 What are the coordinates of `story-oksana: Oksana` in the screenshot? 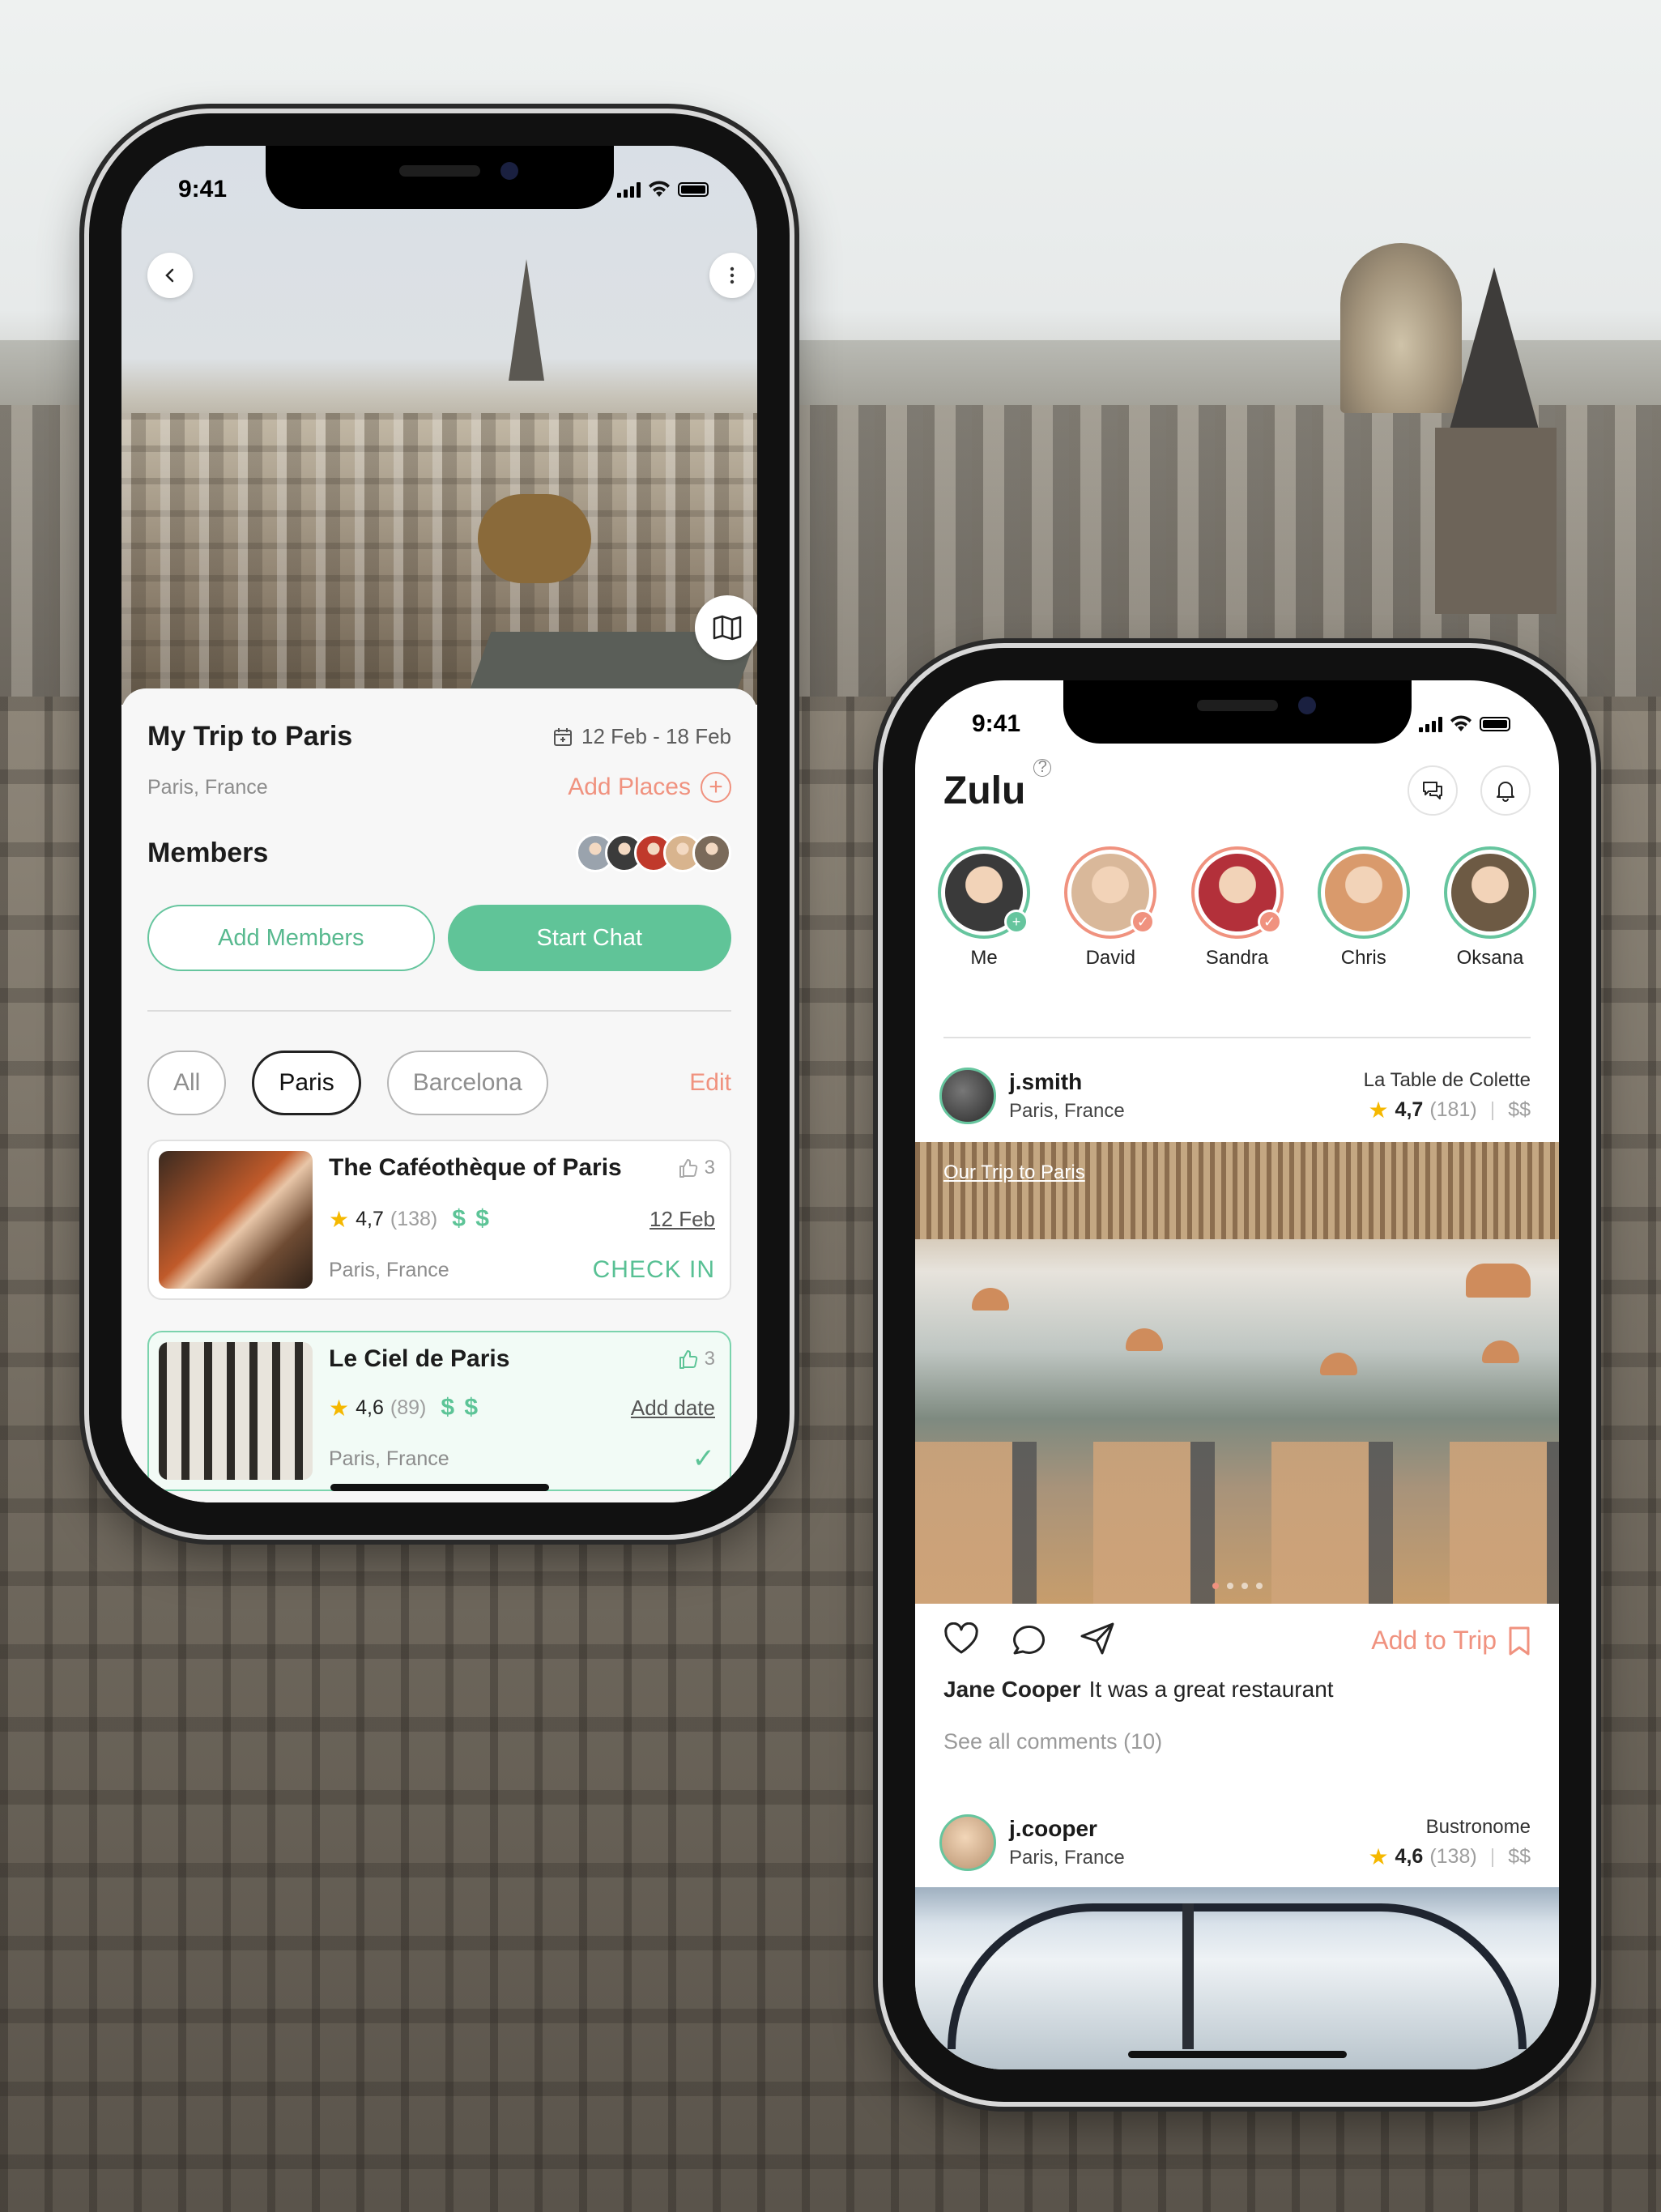 It's located at (1490, 908).